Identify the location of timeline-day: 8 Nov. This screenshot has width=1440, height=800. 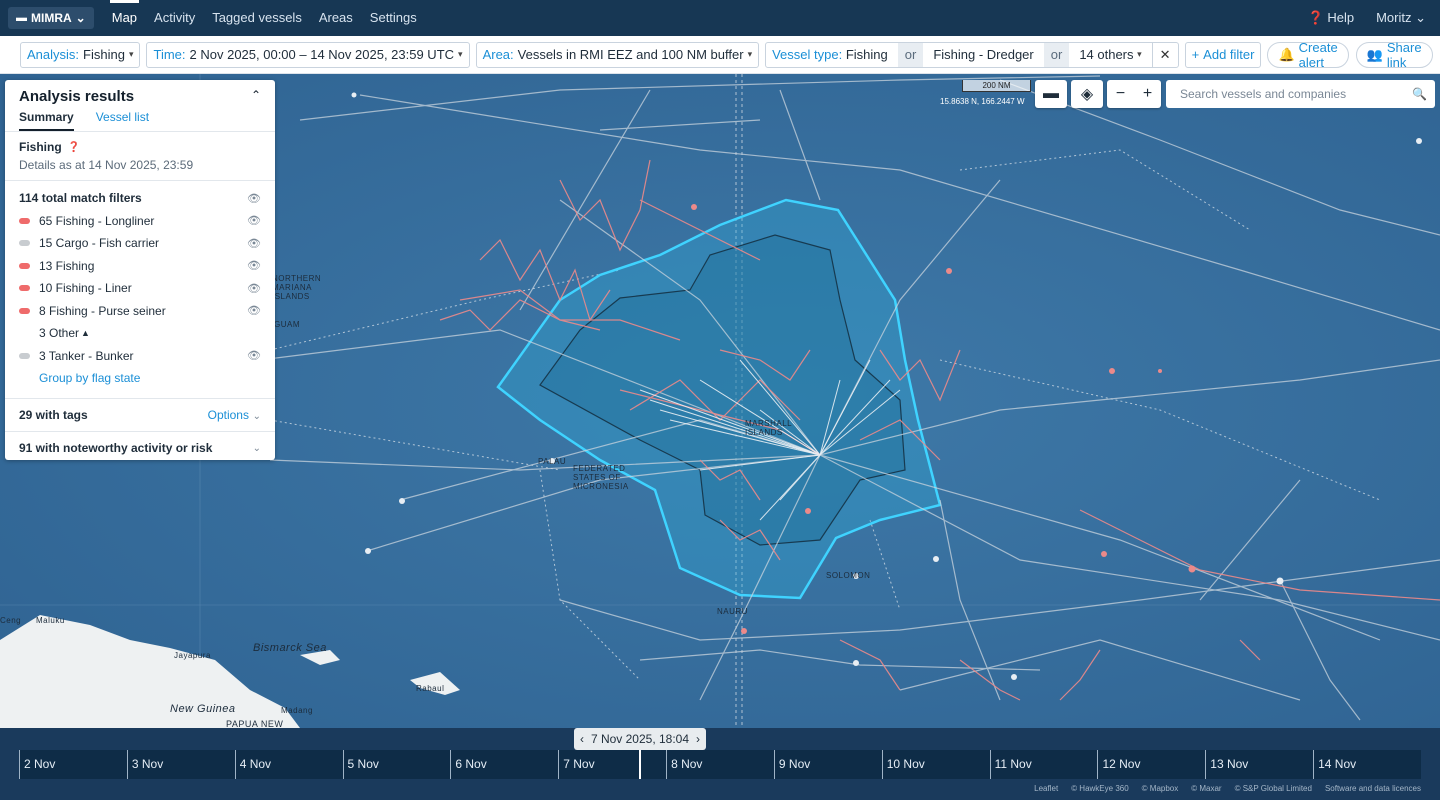
(720, 764).